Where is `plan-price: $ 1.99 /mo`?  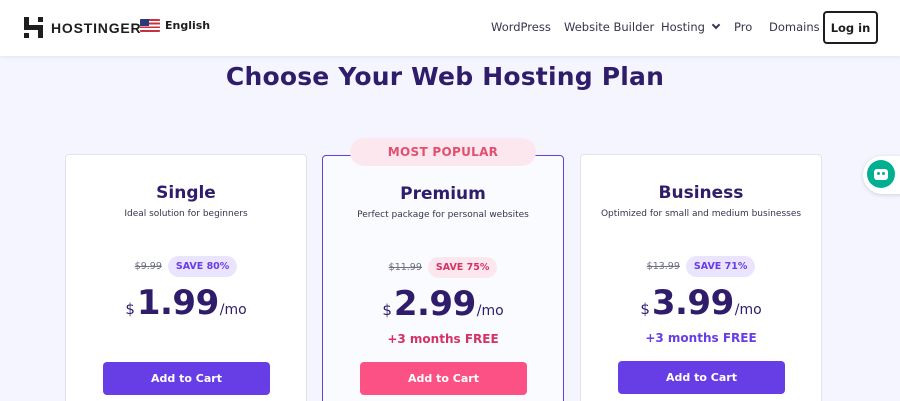
plan-price: $ 1.99 /mo is located at coordinates (186, 303).